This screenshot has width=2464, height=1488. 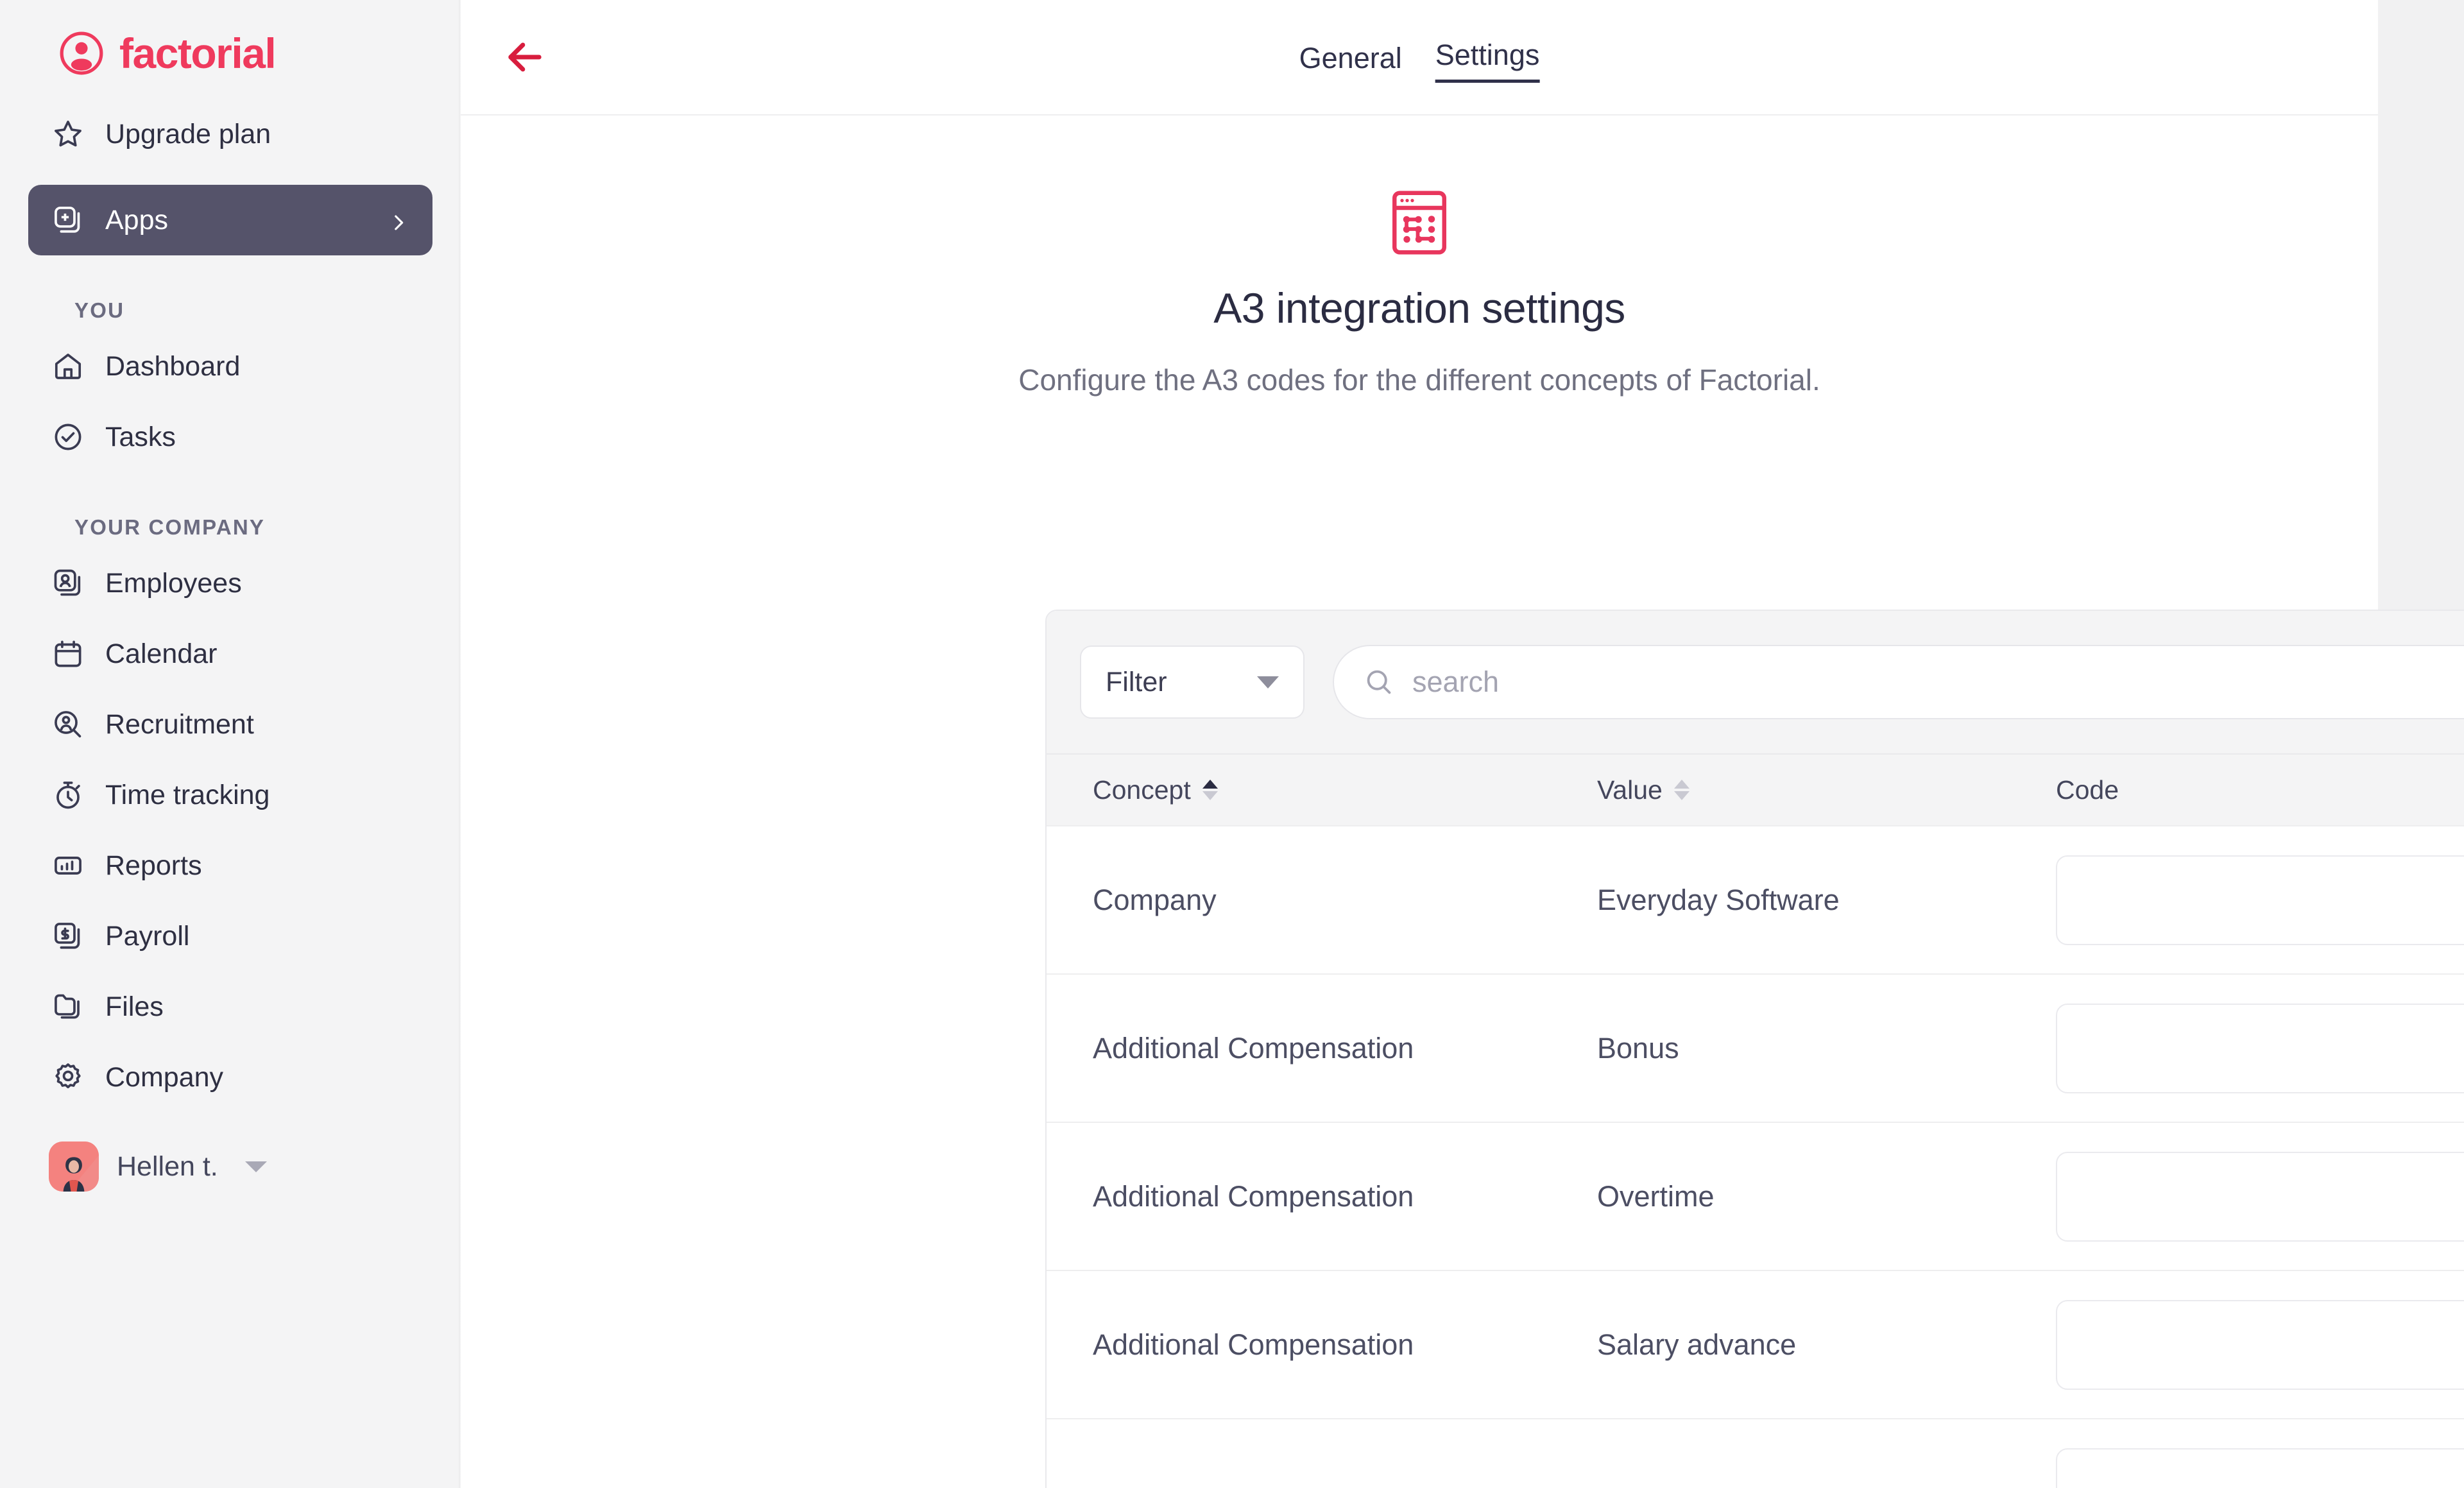 What do you see at coordinates (68, 220) in the screenshot?
I see `apps-add-icon` at bounding box center [68, 220].